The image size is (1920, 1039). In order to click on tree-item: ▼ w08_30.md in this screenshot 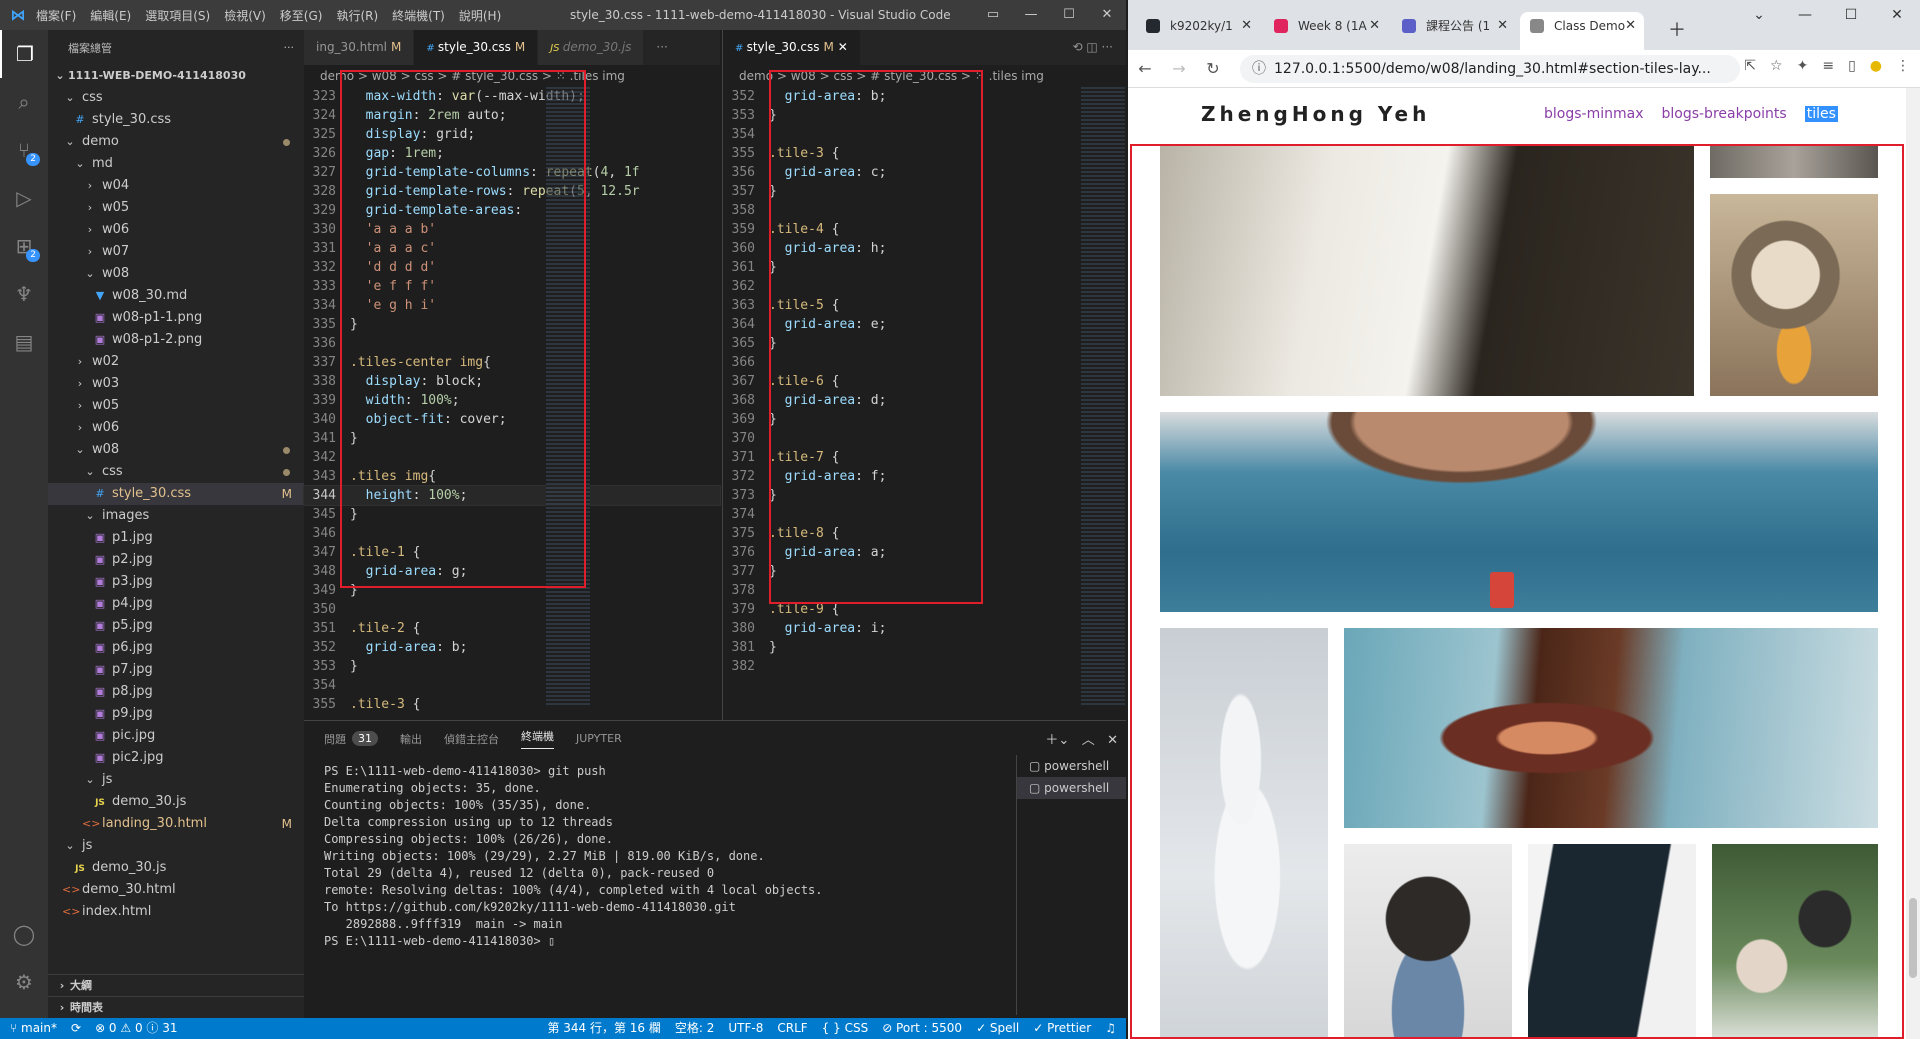, I will do `click(176, 296)`.